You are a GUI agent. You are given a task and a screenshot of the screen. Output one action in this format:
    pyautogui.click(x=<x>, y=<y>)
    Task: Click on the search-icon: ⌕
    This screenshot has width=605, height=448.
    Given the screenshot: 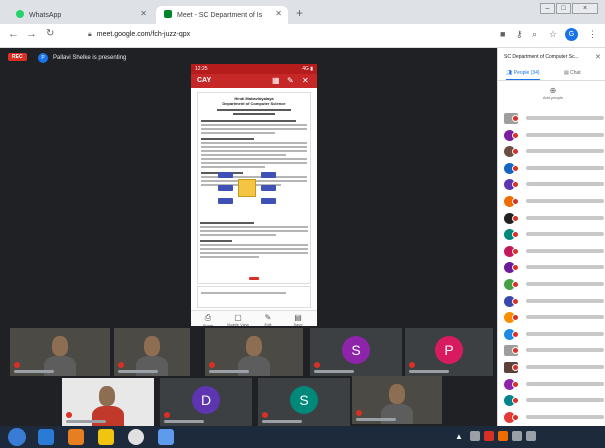 What is the action you would take?
    pyautogui.click(x=534, y=34)
    